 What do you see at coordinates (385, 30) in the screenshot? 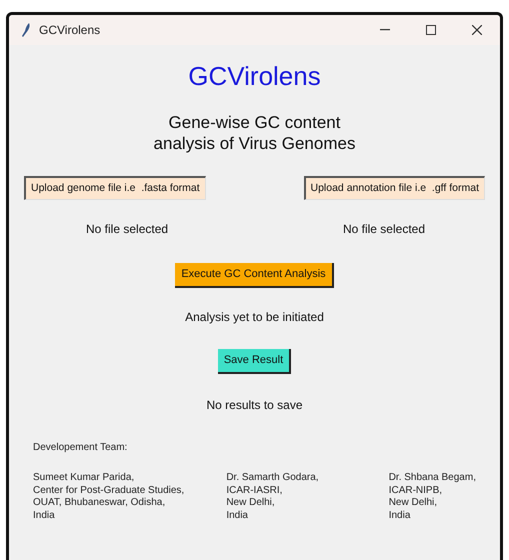
I see `minimize-icon` at bounding box center [385, 30].